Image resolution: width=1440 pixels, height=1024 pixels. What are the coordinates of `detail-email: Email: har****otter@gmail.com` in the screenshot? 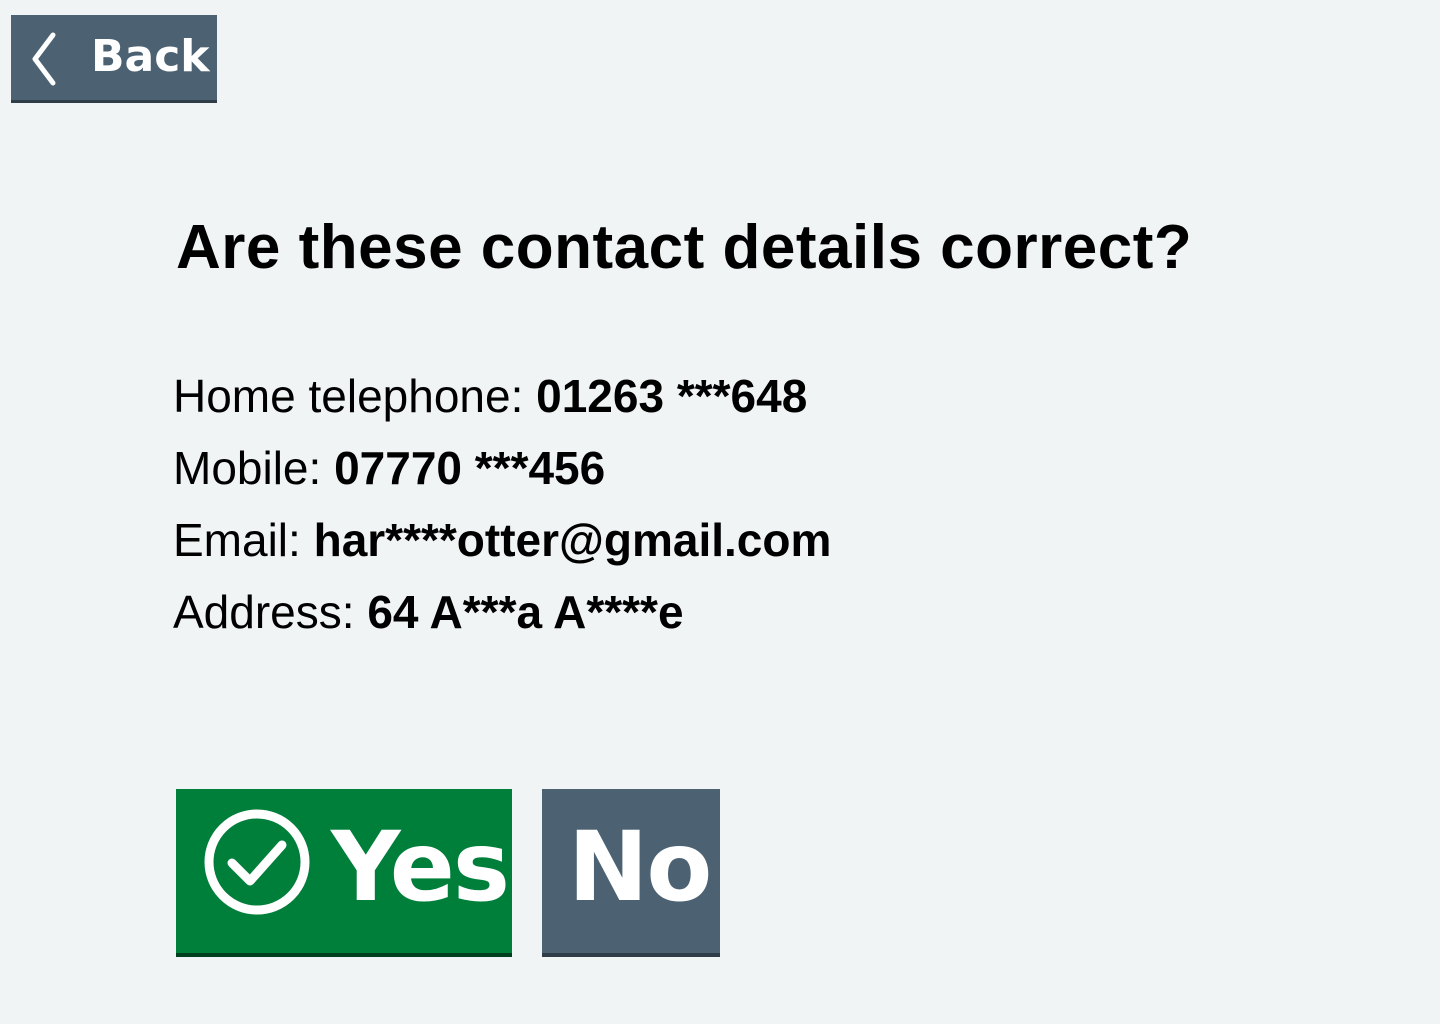 It's located at (502, 540).